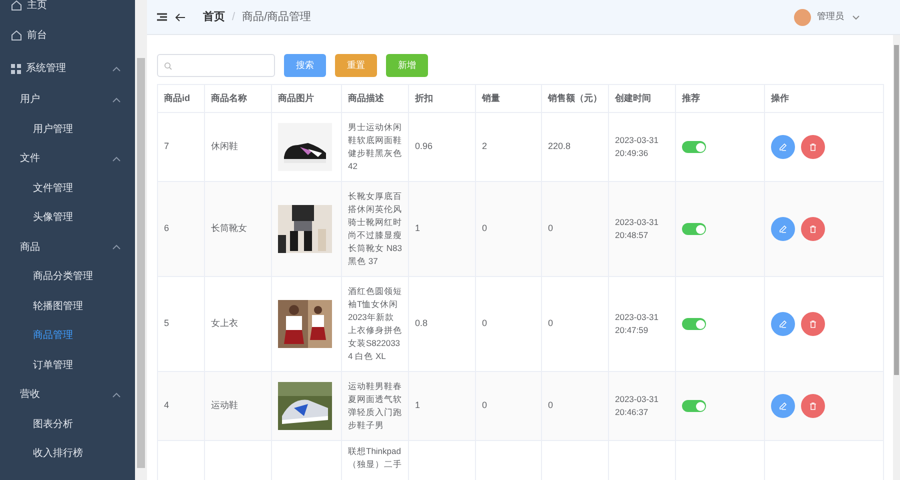  Describe the element at coordinates (856, 17) in the screenshot. I see `chevron-down-icon` at that location.